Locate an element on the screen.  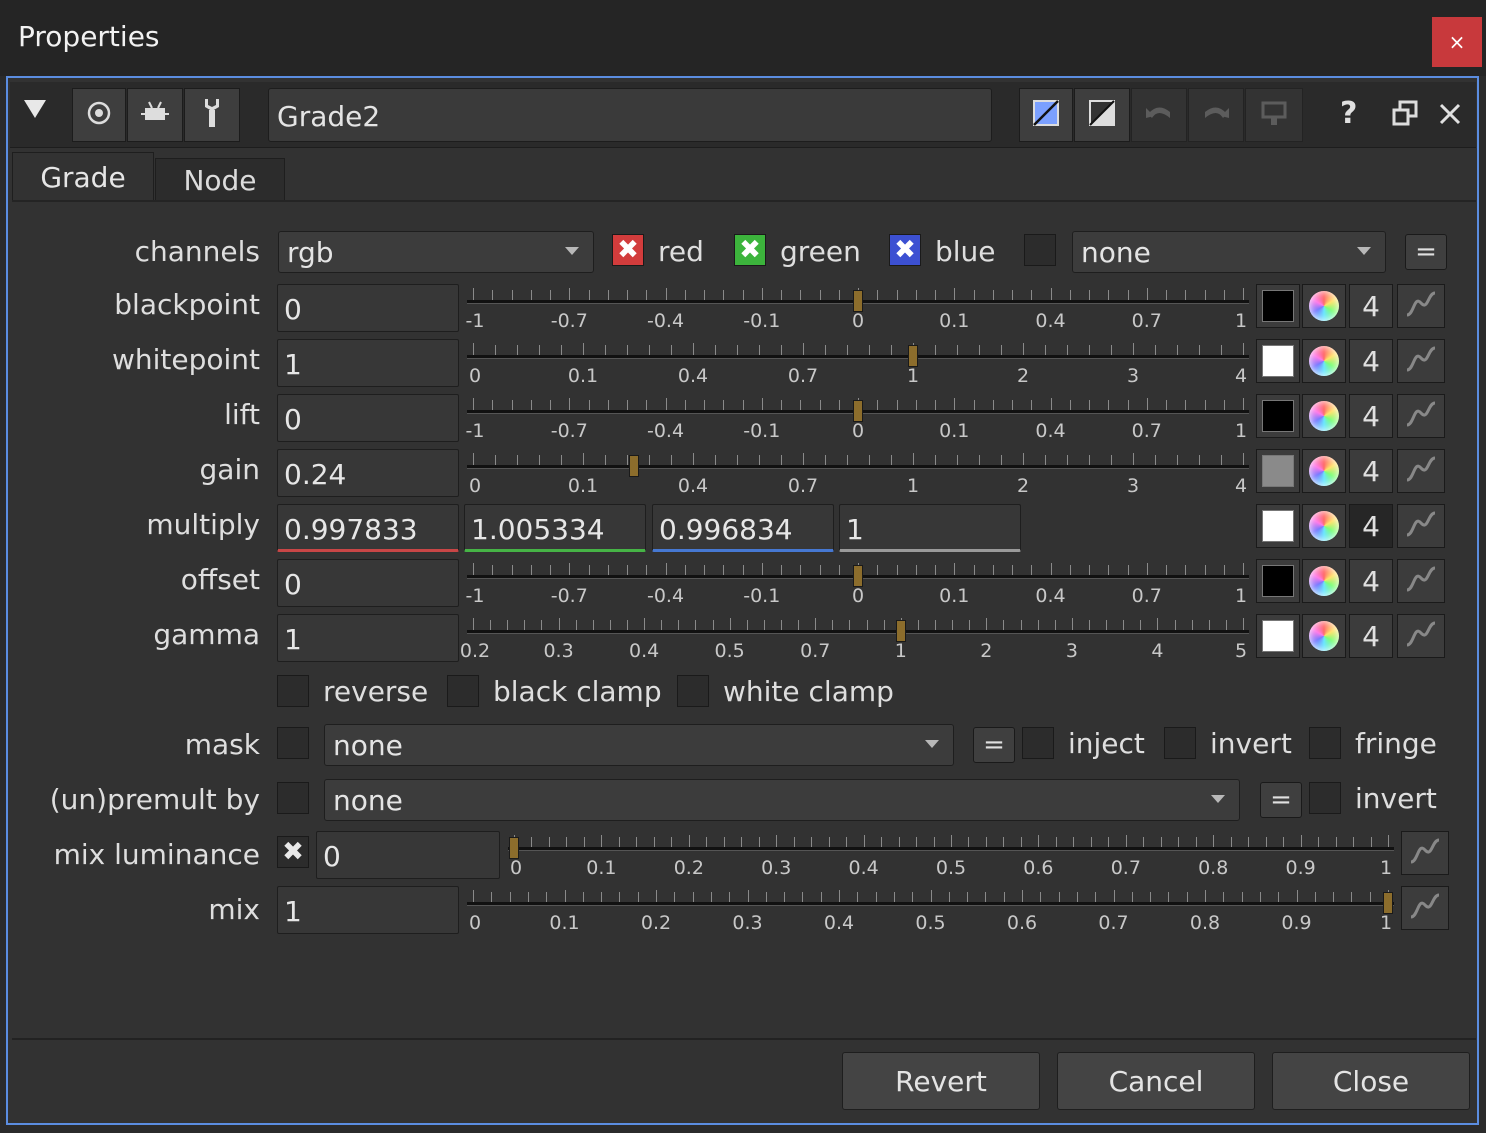
premult-invert-checkbox is located at coordinates (1325, 798).